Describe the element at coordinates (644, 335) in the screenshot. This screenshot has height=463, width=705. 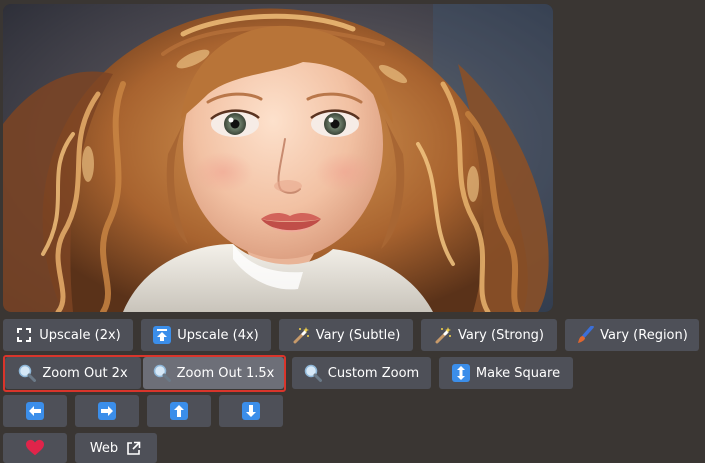
I see `vary-region-label: Vary (Region)` at that location.